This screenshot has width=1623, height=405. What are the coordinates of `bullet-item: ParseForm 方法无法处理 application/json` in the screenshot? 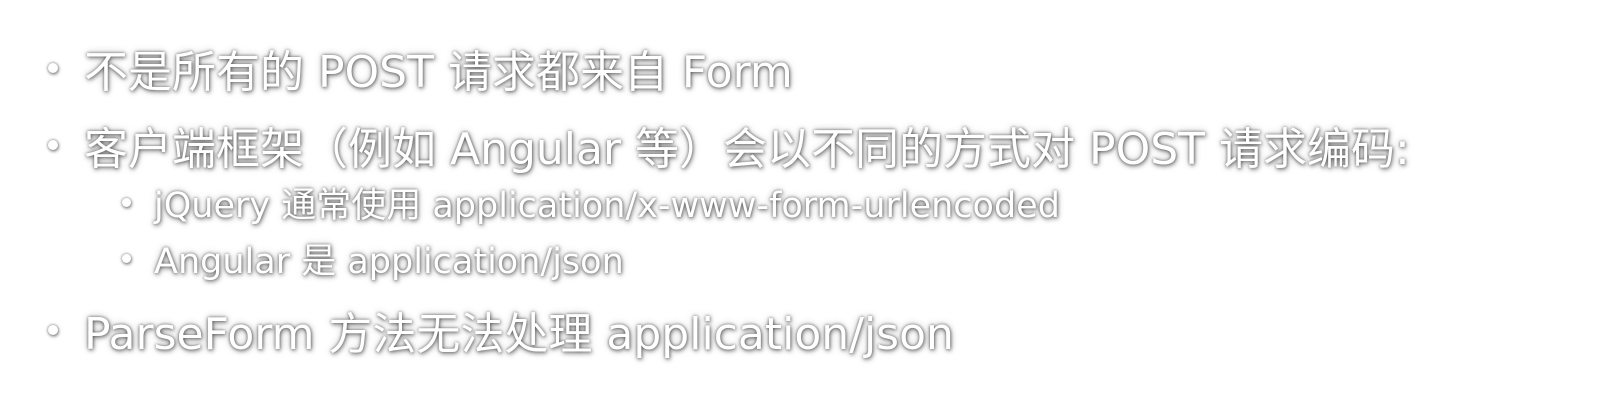 It's located at (501, 330).